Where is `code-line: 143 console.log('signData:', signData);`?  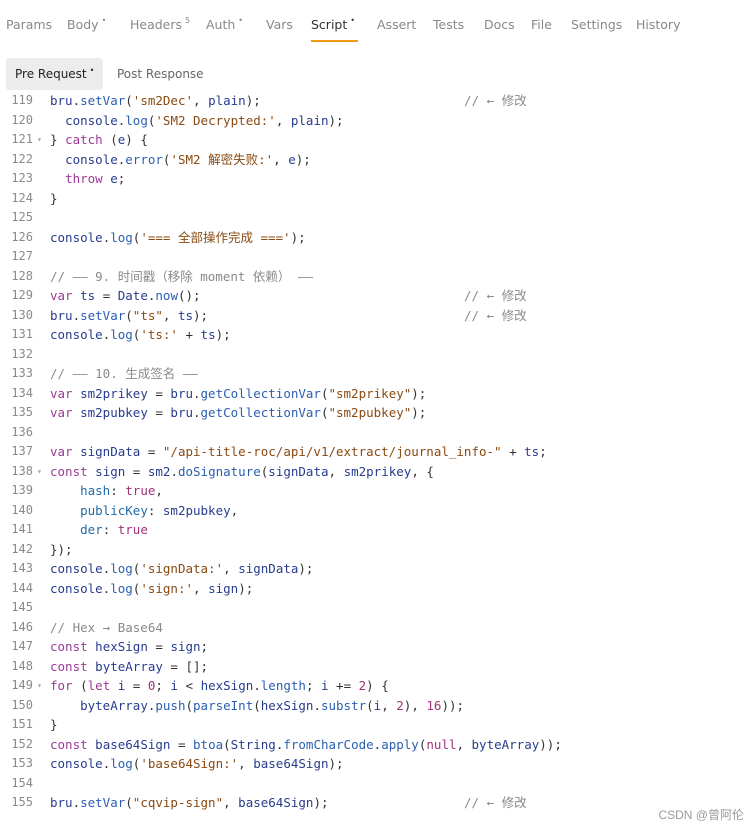 code-line: 143 console.log('signData:', signData); is located at coordinates (376, 569).